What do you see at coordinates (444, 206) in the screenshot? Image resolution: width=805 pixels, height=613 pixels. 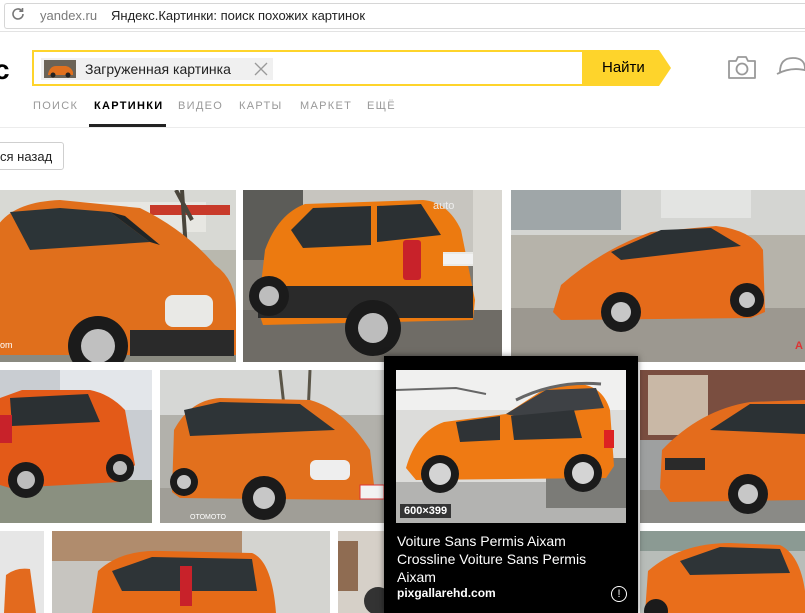 I see `image-watermark: auto` at bounding box center [444, 206].